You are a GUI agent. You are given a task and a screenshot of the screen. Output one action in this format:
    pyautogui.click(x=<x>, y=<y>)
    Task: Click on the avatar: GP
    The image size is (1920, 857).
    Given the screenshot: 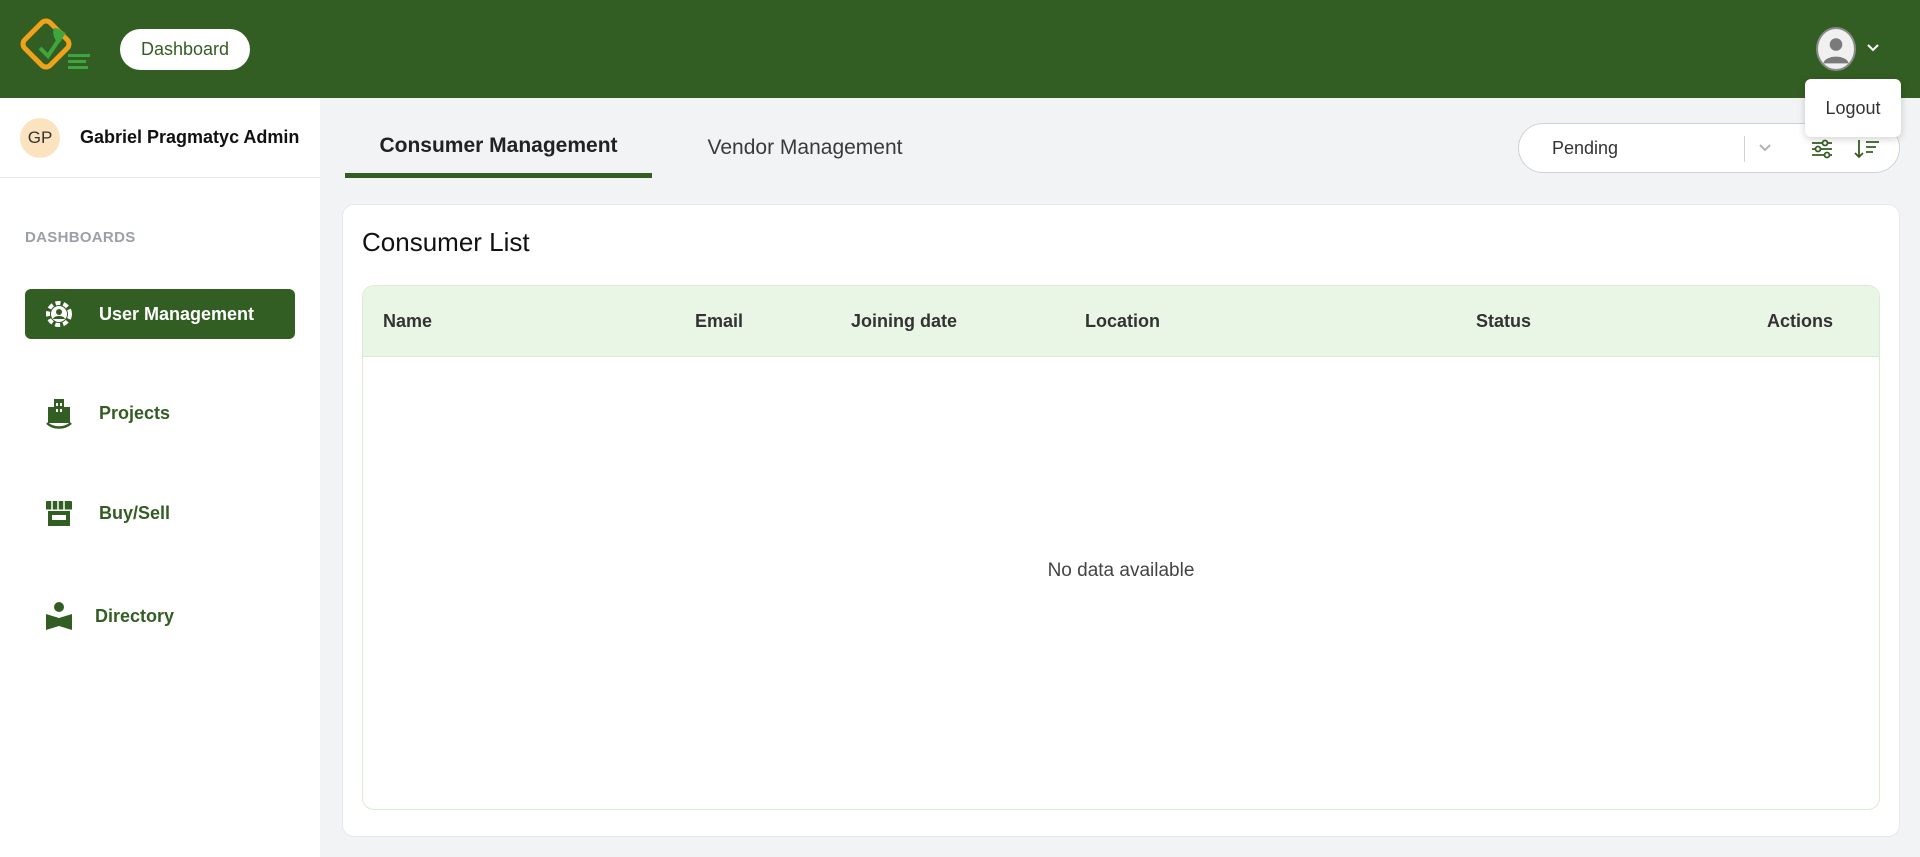 What is the action you would take?
    pyautogui.click(x=40, y=137)
    